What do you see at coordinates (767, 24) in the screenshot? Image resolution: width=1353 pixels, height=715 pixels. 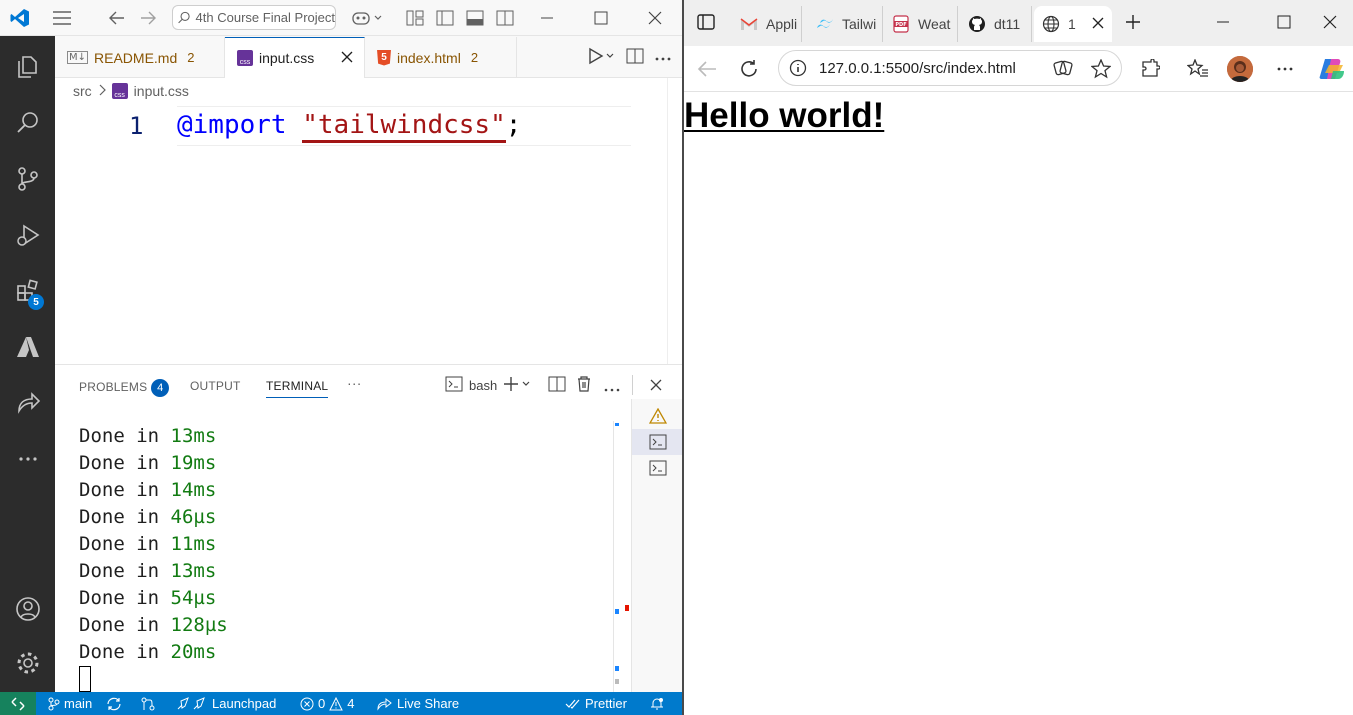 I see `browser-tab-gmail: Appli` at bounding box center [767, 24].